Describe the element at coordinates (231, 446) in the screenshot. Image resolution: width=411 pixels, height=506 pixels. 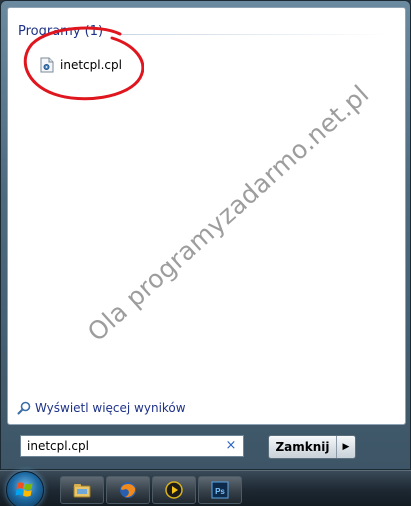
I see `clear-search-icon: ×` at that location.